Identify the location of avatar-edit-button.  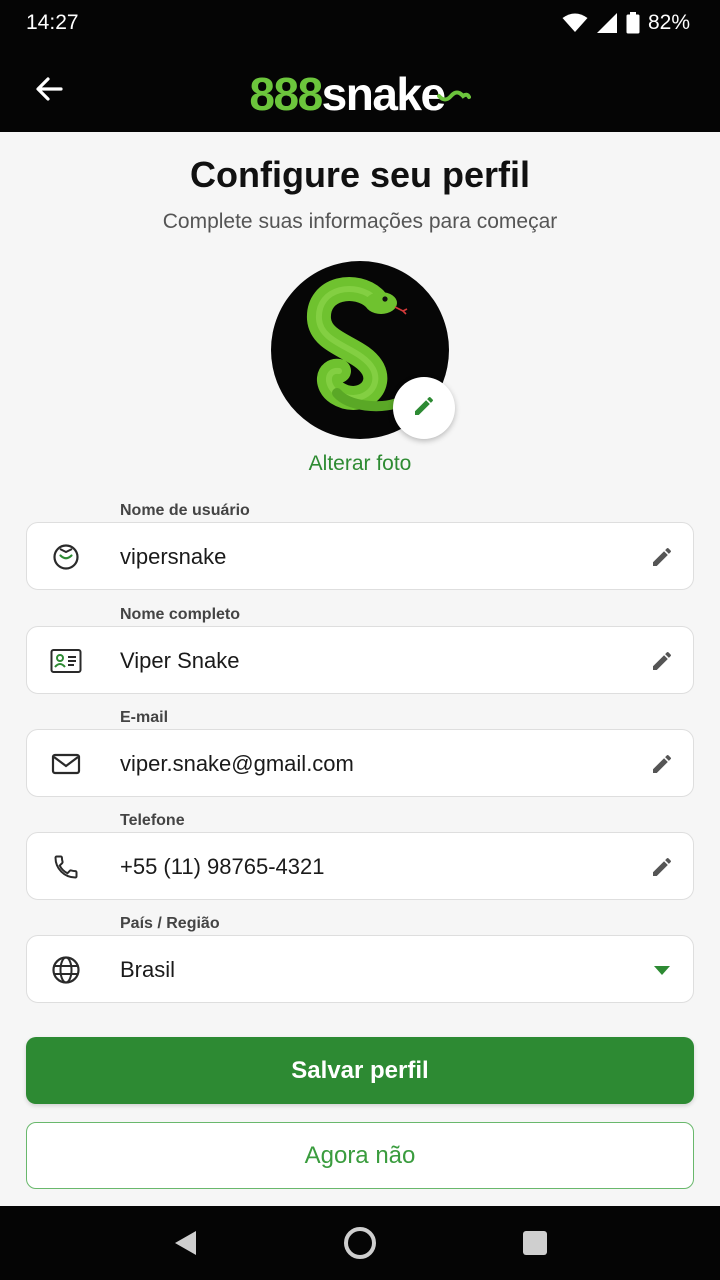
(424, 408).